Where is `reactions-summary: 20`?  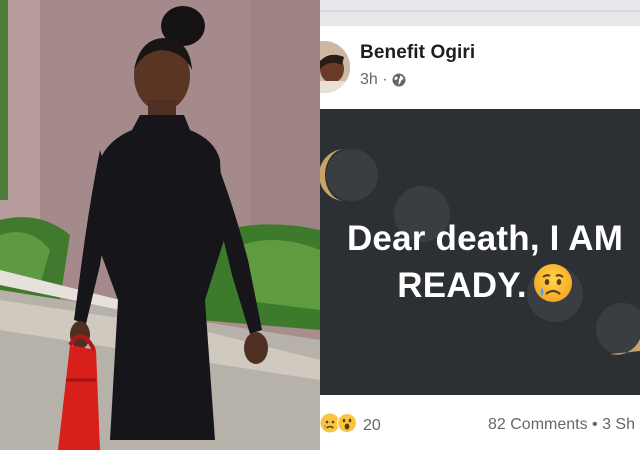 reactions-summary: 20 is located at coordinates (350, 425).